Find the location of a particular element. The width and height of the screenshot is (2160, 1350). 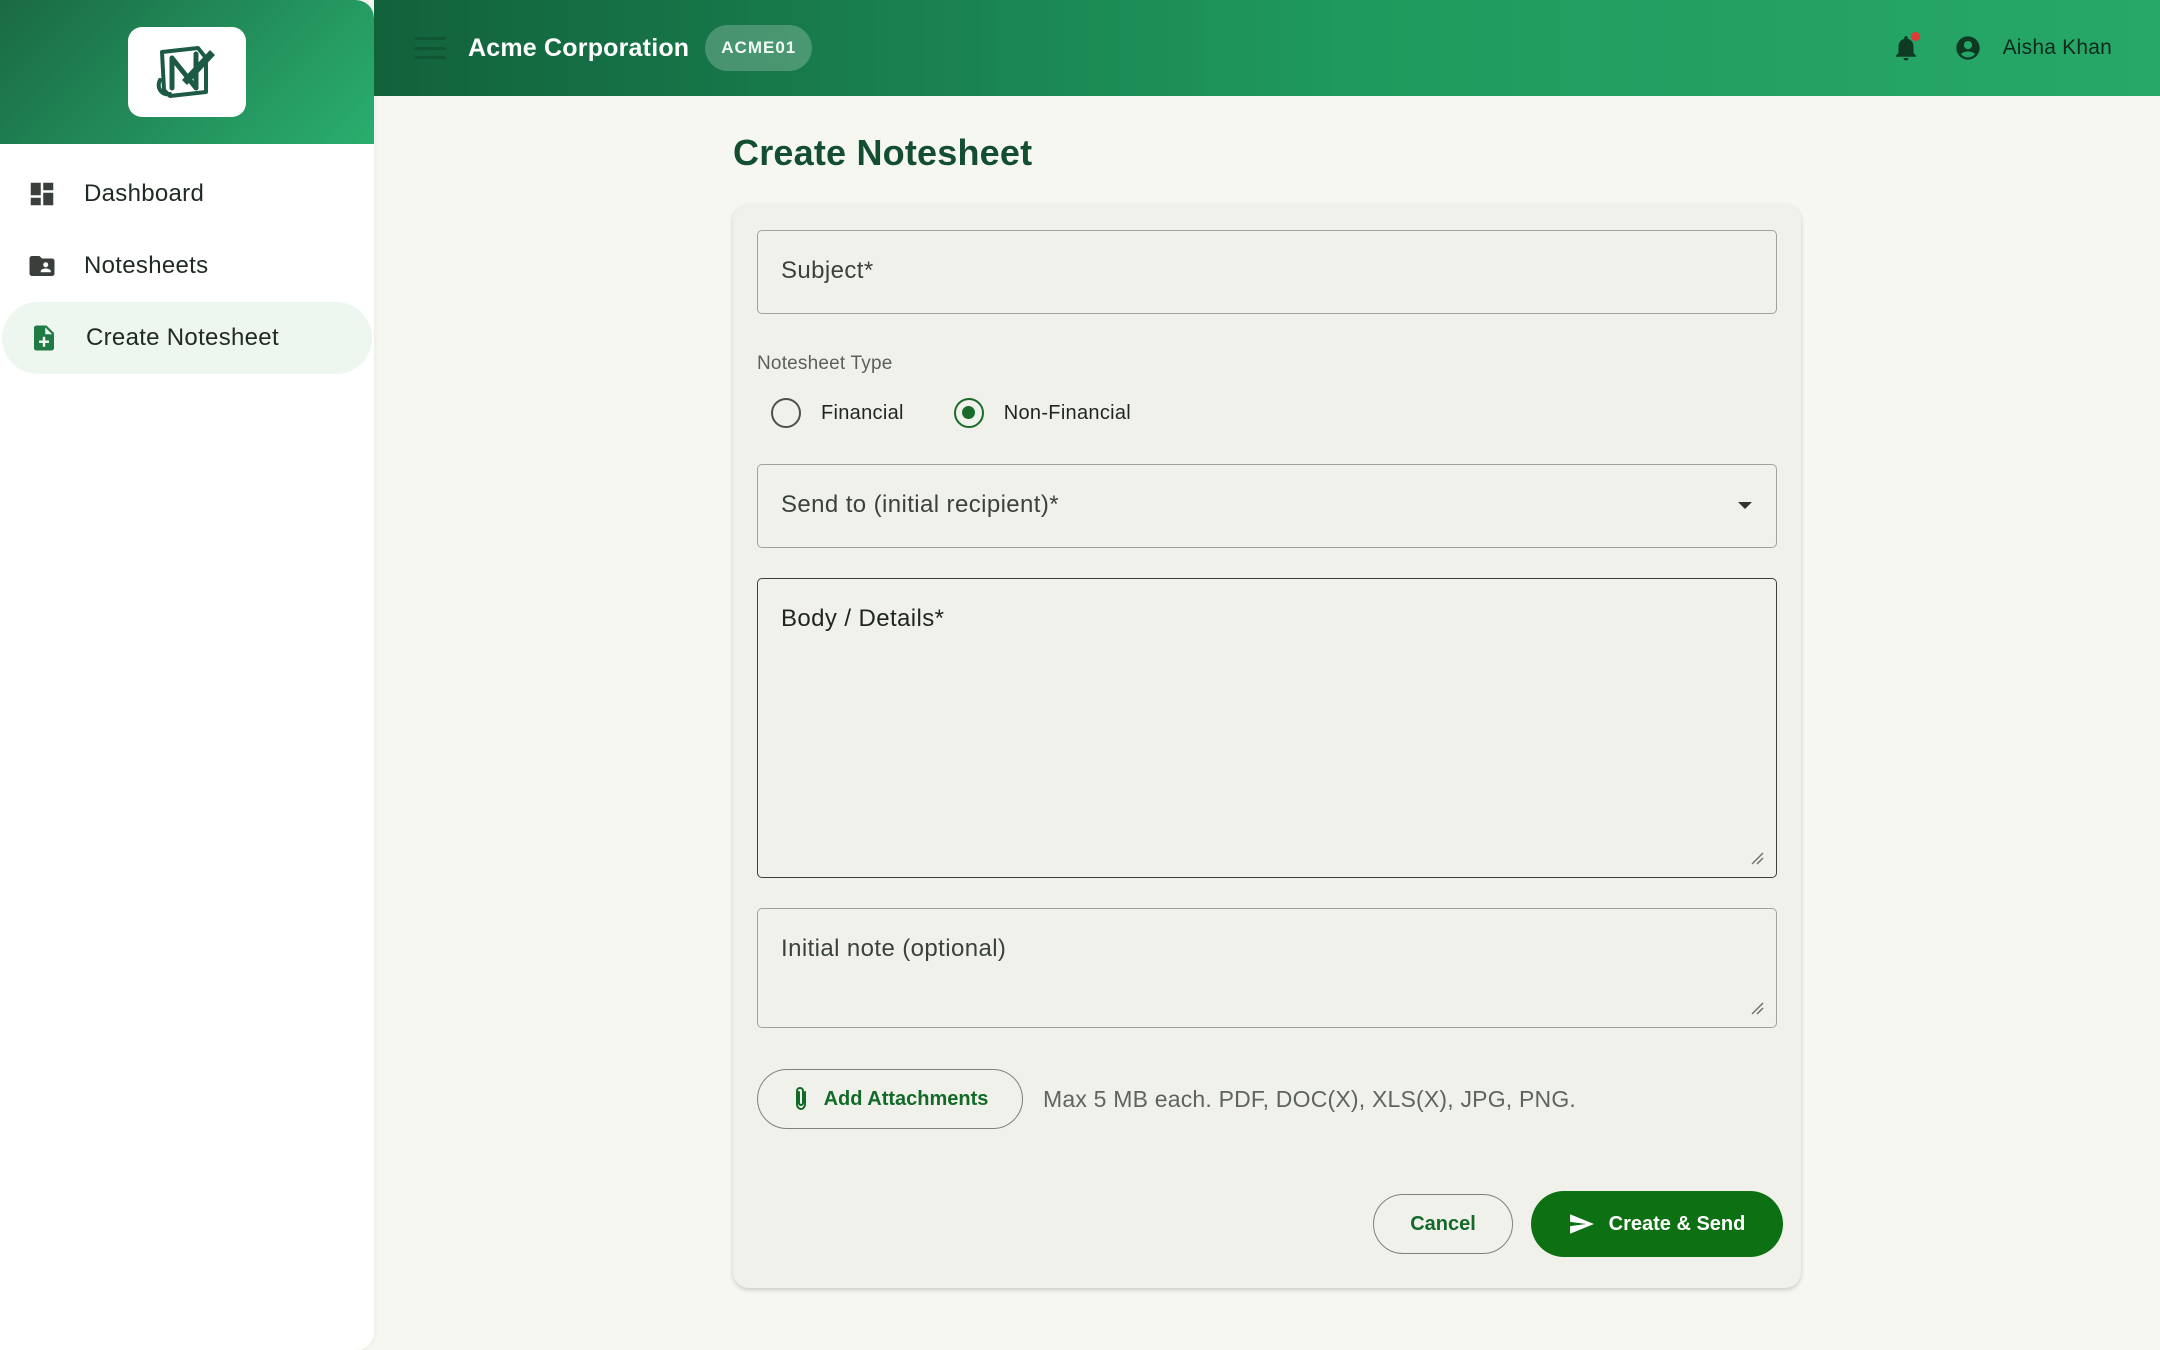

sidebar-nav: Dashboard Notesheets Create Notesheet is located at coordinates (187, 259).